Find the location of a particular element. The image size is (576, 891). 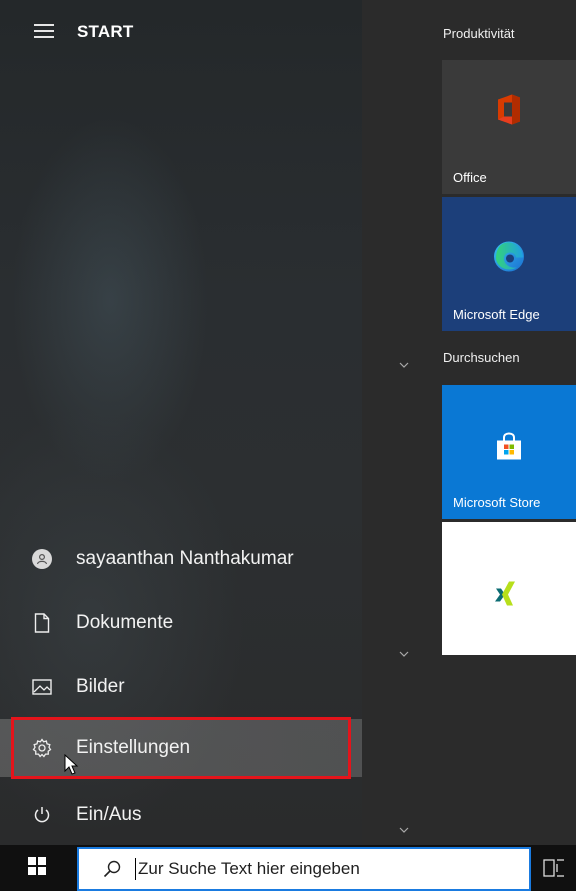

tile-edge: Microsoft Edge is located at coordinates (509, 264).